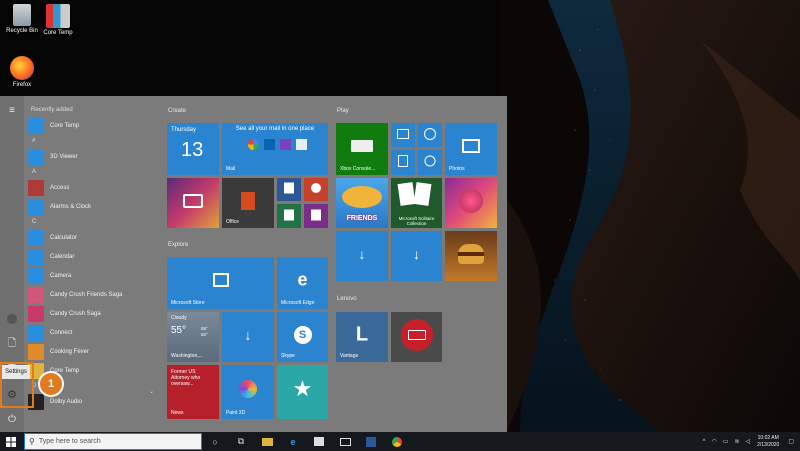 The height and width of the screenshot is (451, 800). I want to click on tile-camera, so click(193, 203).